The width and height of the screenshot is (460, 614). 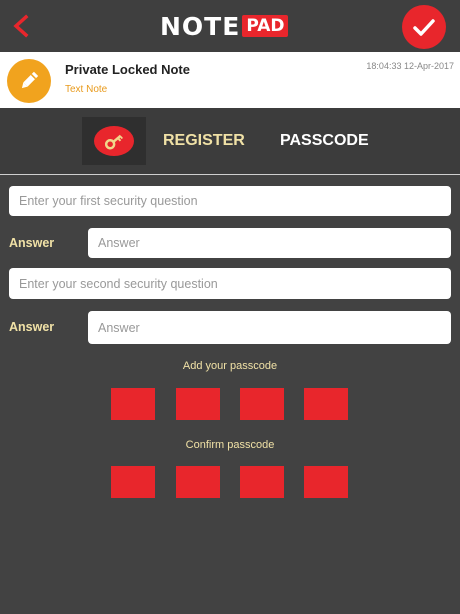 I want to click on answer-1-input, so click(x=269, y=243).